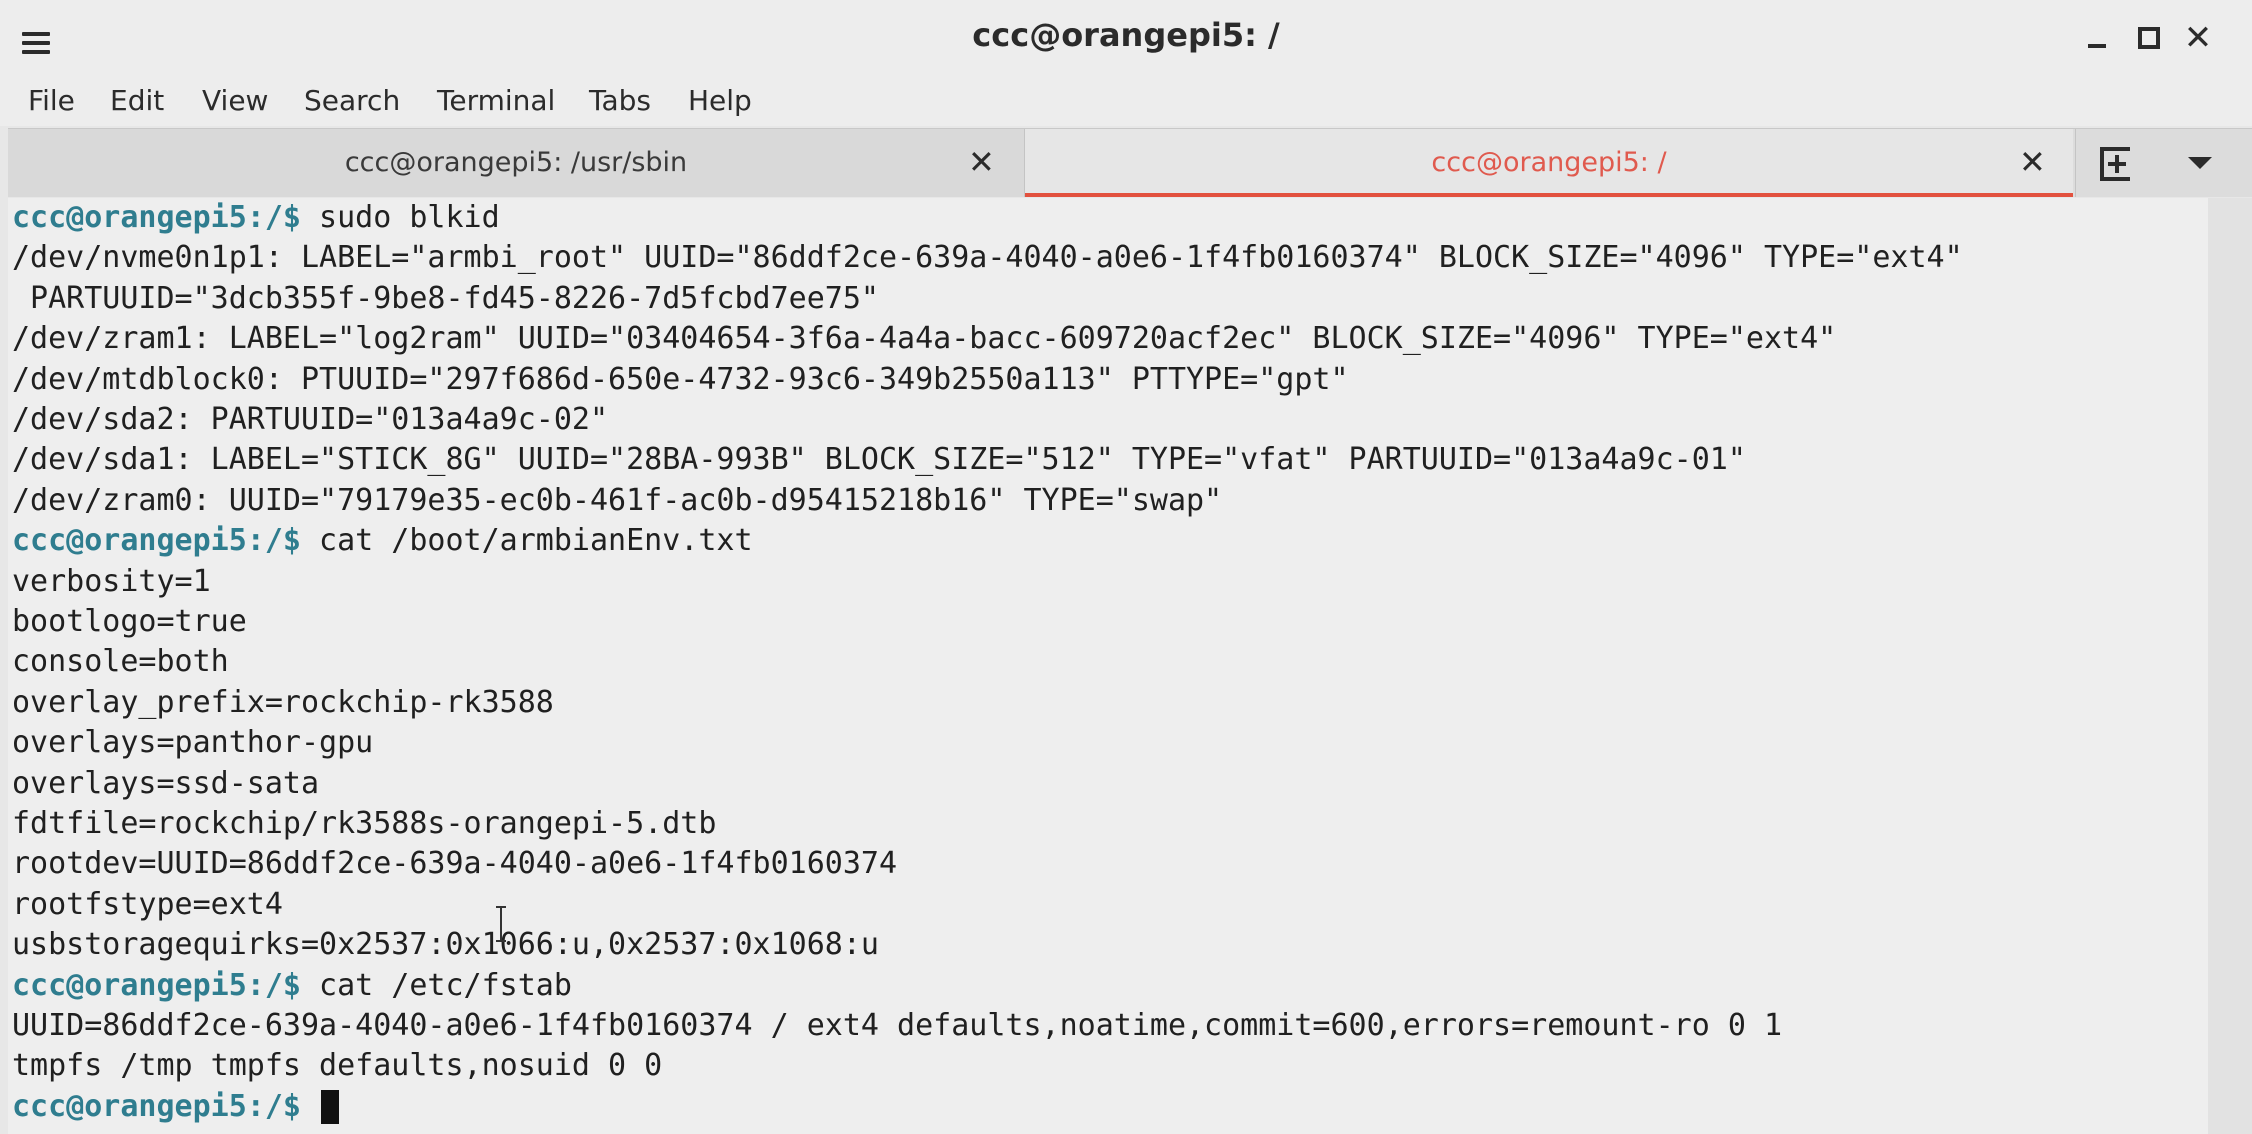 The image size is (2252, 1134). I want to click on new-tab-icon, so click(2115, 164).